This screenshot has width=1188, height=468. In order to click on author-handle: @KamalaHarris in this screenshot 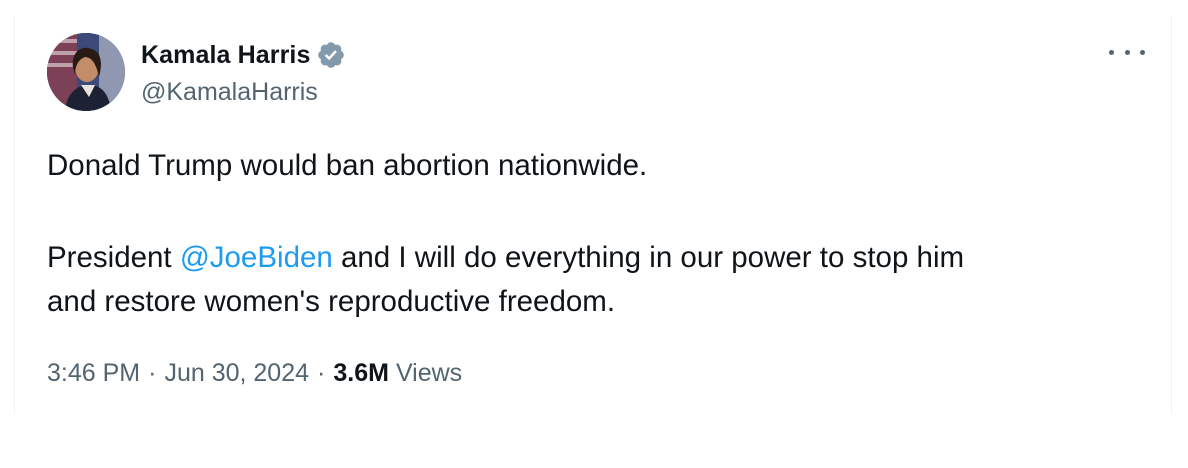, I will do `click(229, 92)`.